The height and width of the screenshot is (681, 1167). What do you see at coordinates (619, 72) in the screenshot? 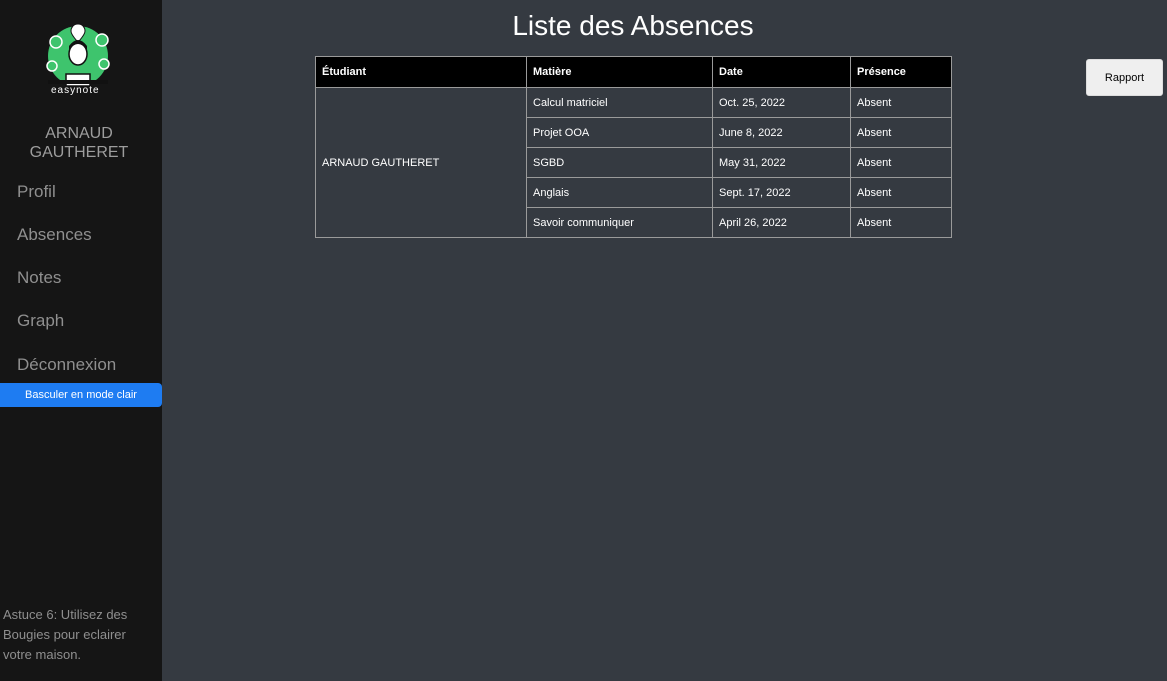
I see `header-matiere: Matière` at bounding box center [619, 72].